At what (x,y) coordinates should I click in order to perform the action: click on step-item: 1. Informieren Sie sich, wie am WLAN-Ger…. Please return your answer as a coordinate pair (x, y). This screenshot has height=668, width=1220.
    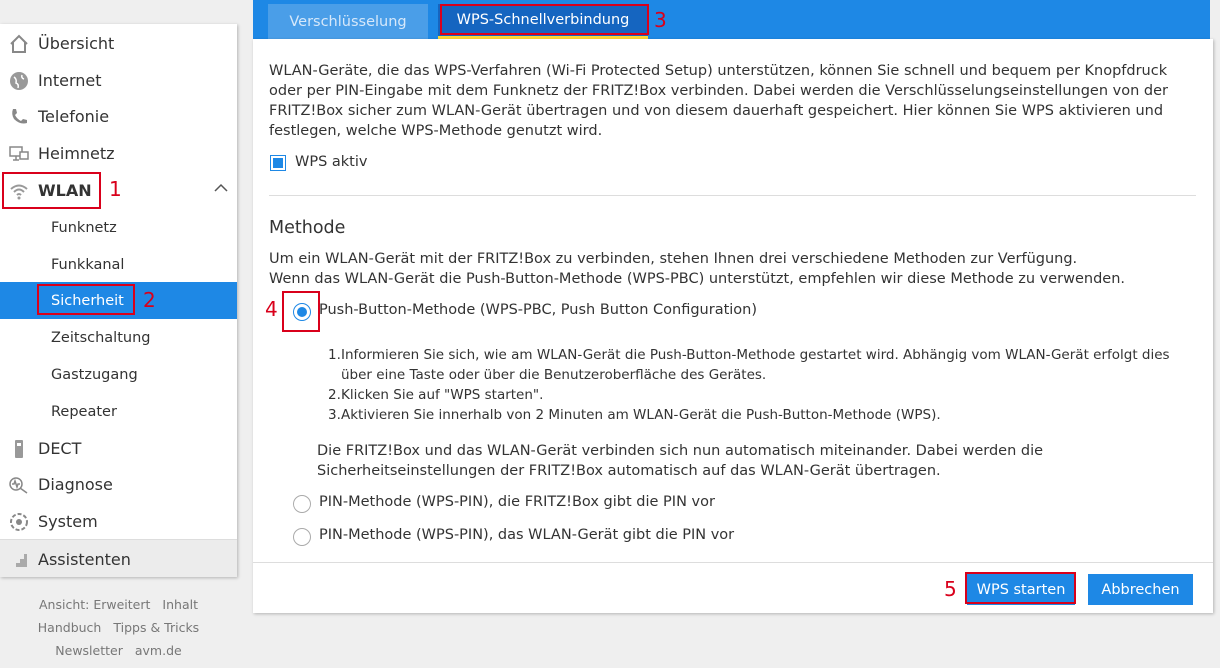
    Looking at the image, I should click on (763, 365).